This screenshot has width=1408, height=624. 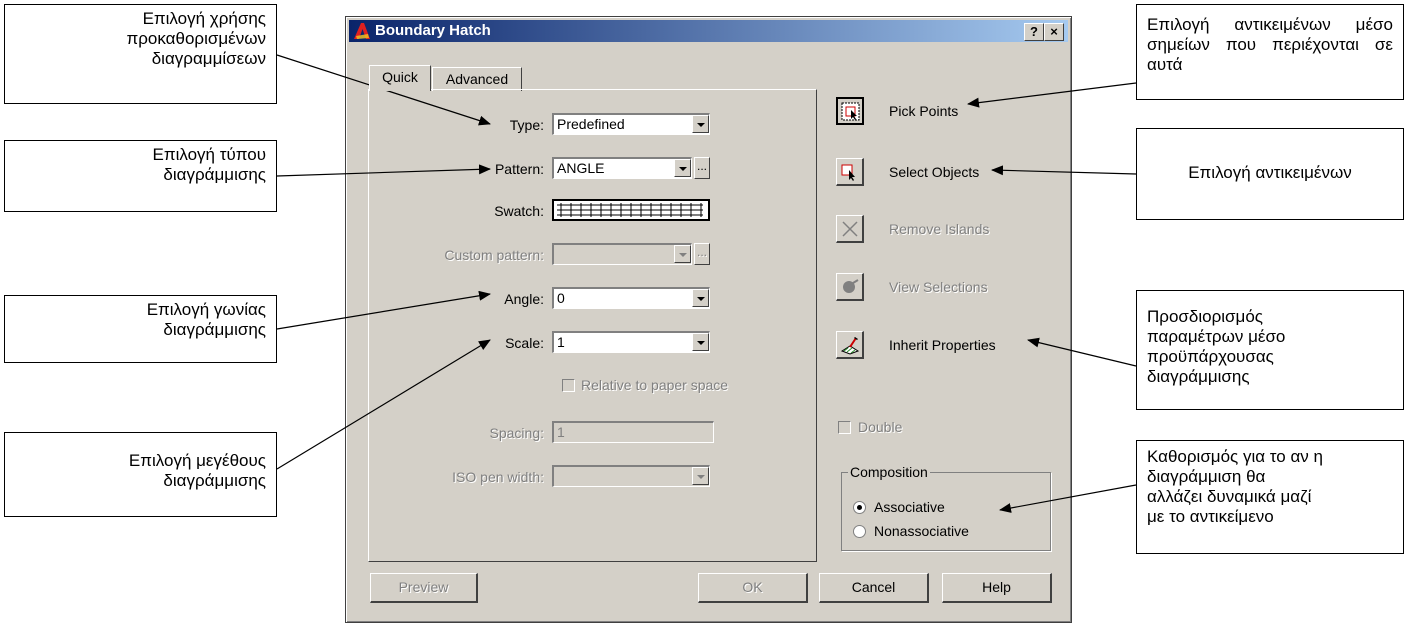 What do you see at coordinates (383, 404) in the screenshot?
I see `arrow-size` at bounding box center [383, 404].